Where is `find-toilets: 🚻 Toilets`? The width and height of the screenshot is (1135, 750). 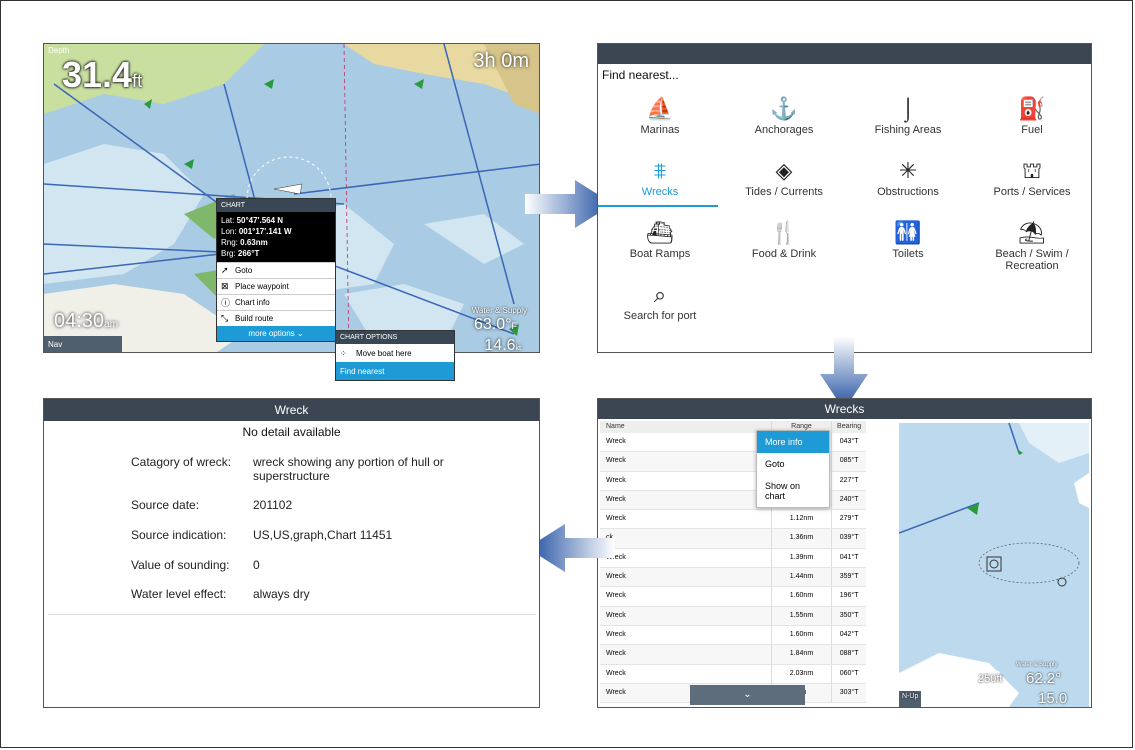
find-toilets: 🚻 Toilets is located at coordinates (908, 239).